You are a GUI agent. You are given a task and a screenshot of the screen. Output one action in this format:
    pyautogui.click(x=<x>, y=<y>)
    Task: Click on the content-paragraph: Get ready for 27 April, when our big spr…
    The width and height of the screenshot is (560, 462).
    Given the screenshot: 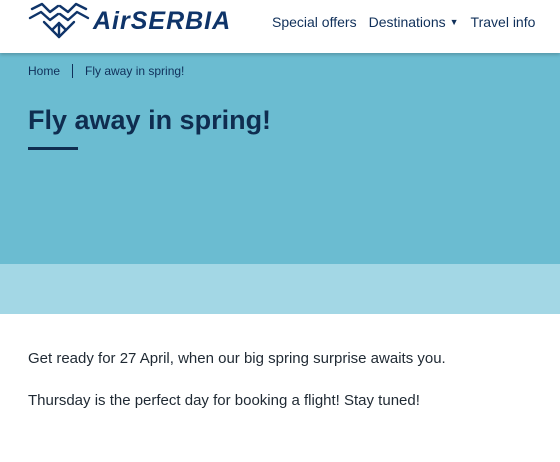 What is the action you would take?
    pyautogui.click(x=237, y=358)
    